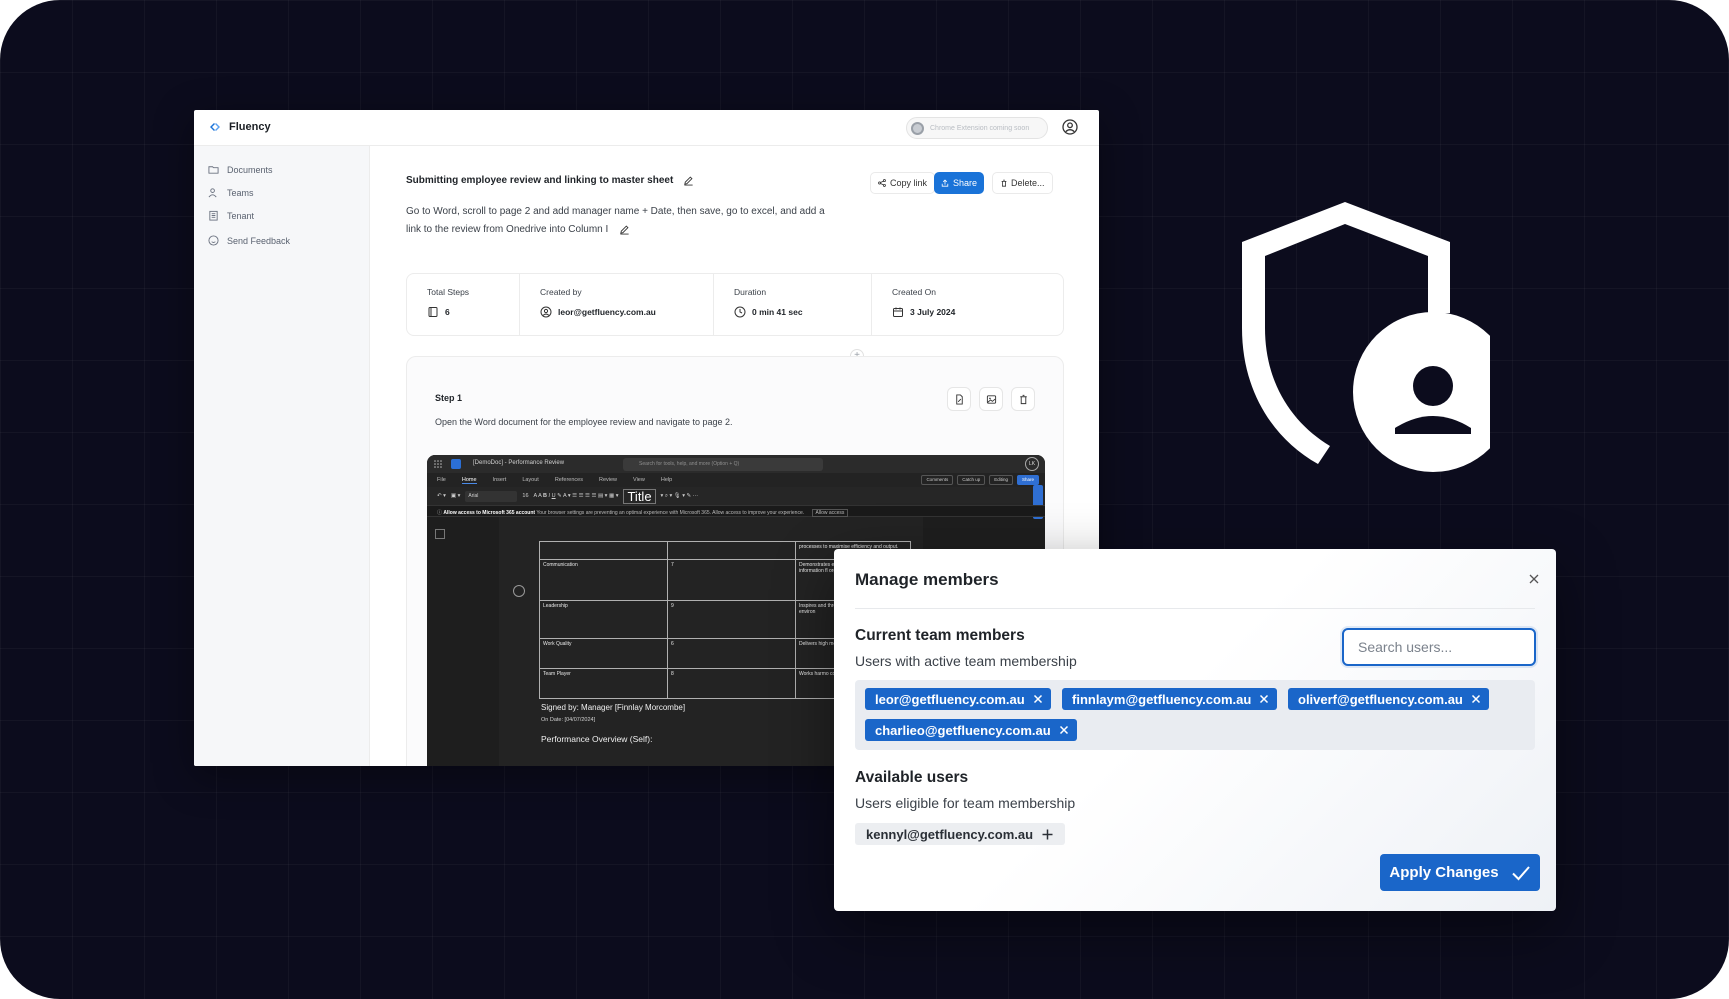  I want to click on copy-link-label: Copy link, so click(909, 183).